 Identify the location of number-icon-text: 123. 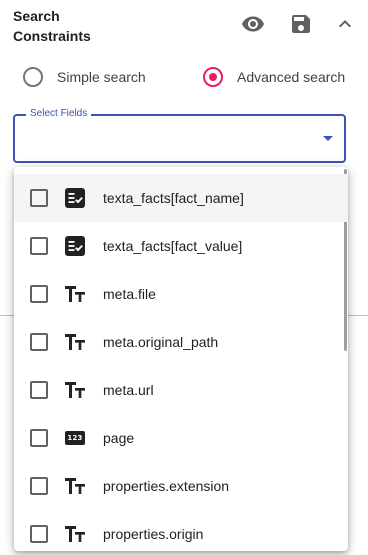
(75, 438).